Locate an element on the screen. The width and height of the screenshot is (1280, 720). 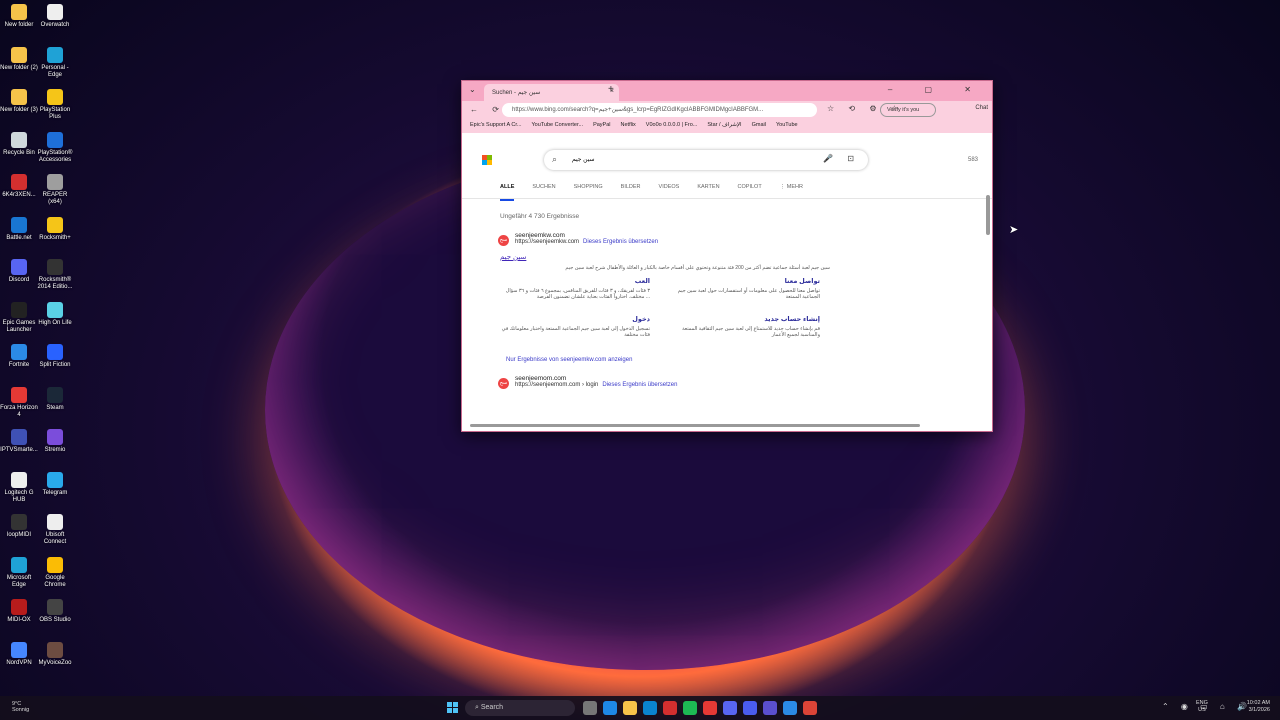
desktop-icon: Ubisoft Connect is located at coordinates (55, 530).